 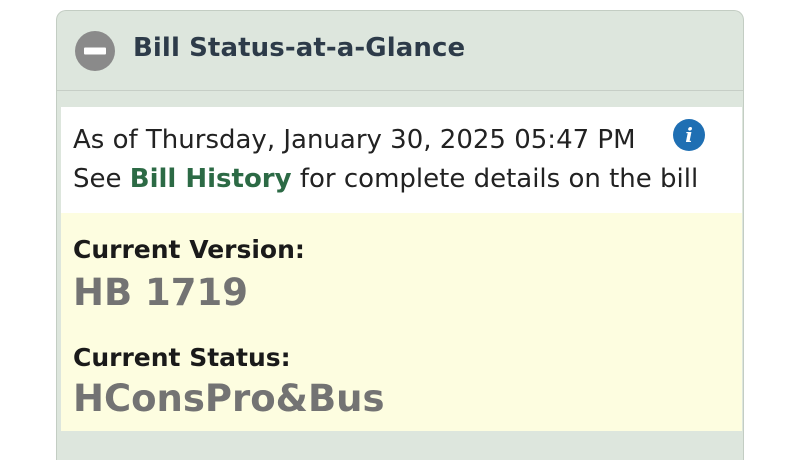 What do you see at coordinates (229, 398) in the screenshot?
I see `current-status-value: HConsPro&Bus` at bounding box center [229, 398].